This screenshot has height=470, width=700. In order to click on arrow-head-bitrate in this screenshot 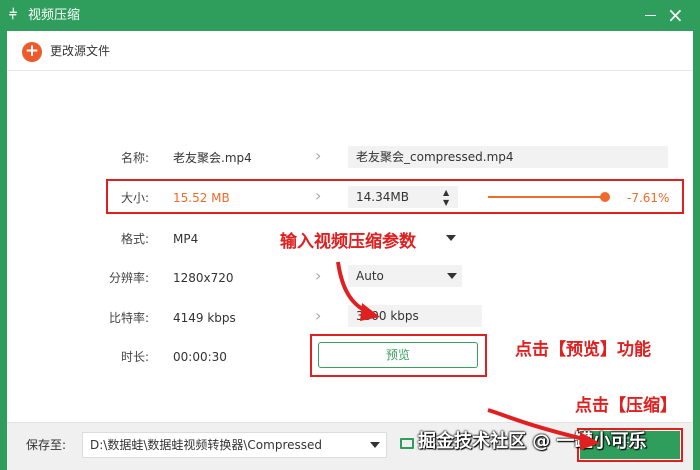, I will do `click(370, 312)`.